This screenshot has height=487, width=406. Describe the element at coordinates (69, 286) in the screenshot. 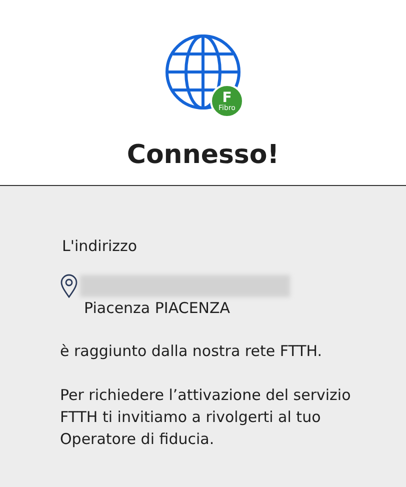

I see `location-pin-icon` at that location.